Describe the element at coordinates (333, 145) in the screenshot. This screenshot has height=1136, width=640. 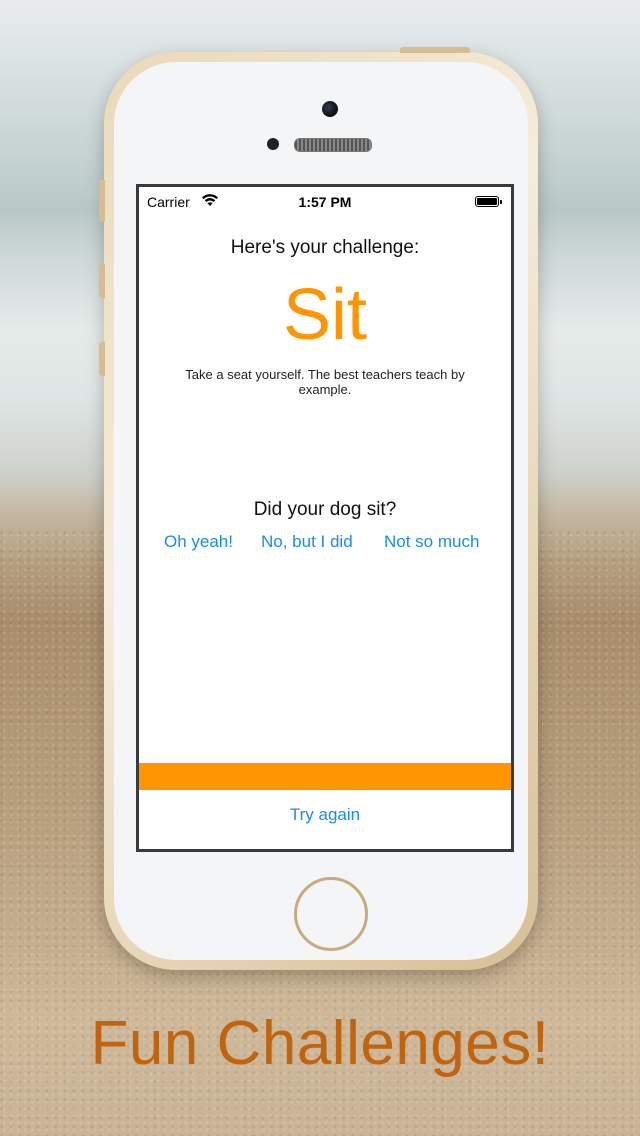
I see `earpiece-speaker-icon` at that location.